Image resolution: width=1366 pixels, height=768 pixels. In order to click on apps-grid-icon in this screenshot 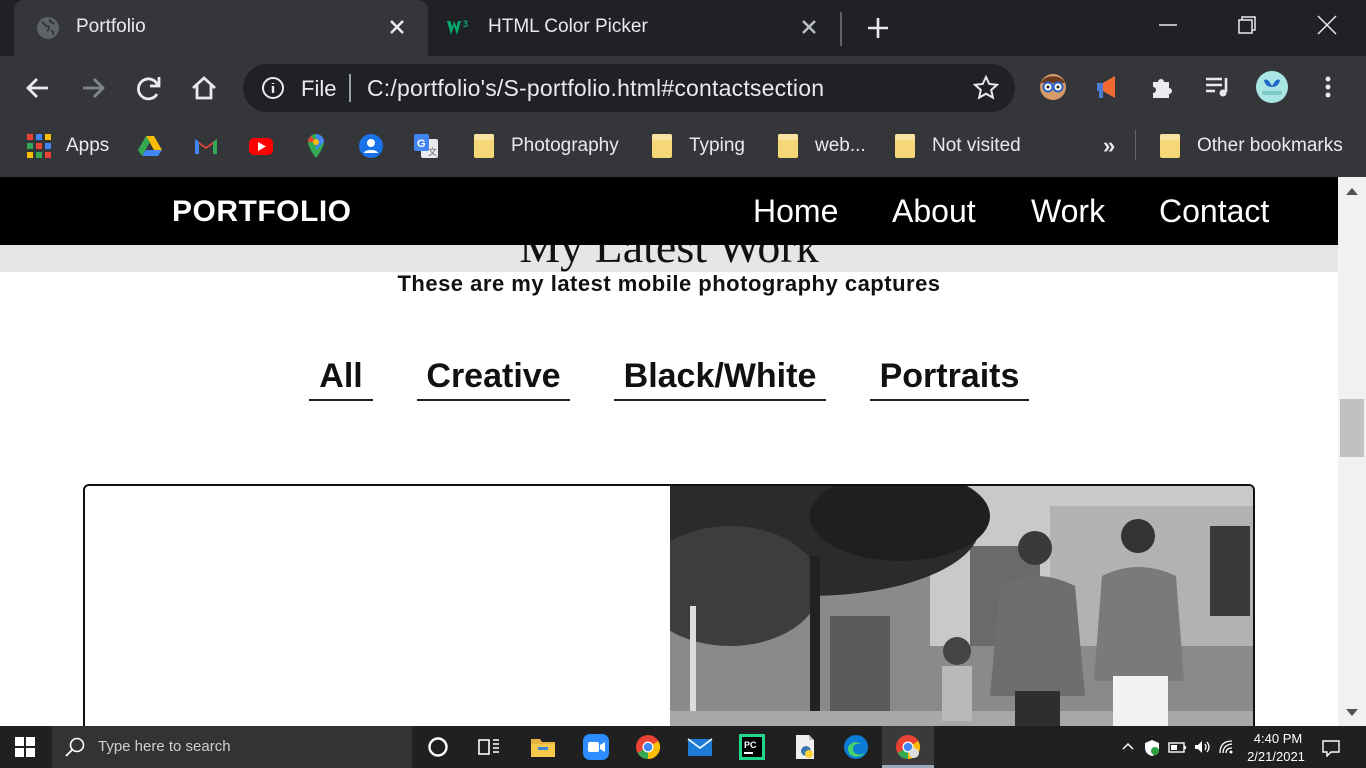, I will do `click(39, 146)`.